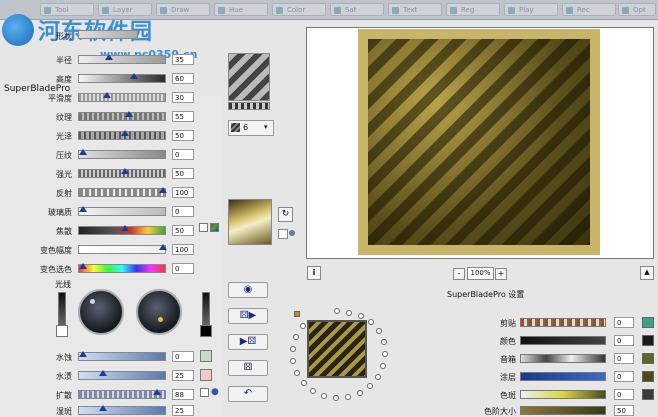 This screenshot has width=658, height=417. Describe the element at coordinates (250, 222) in the screenshot. I see `material-preview` at that location.